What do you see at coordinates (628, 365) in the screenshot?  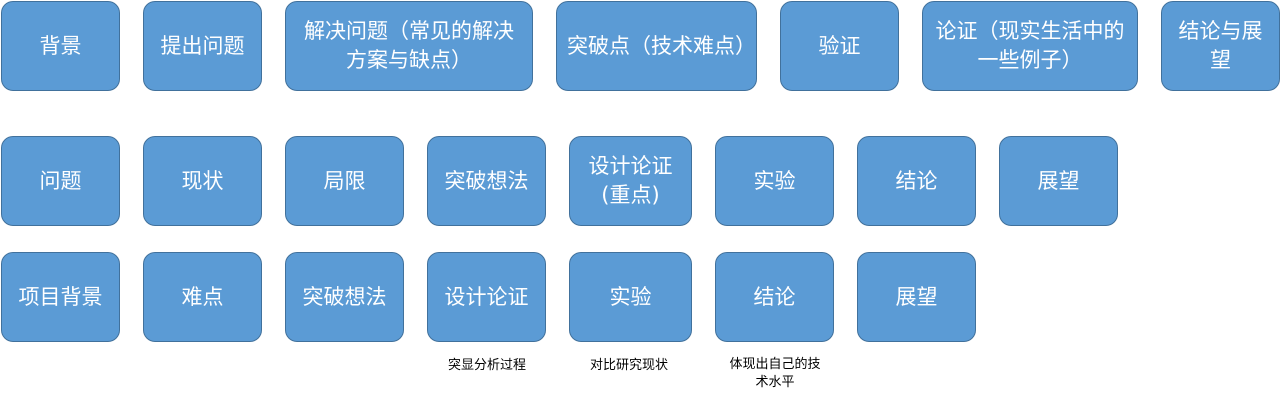 I see `note-compare-status: 对比研究现状` at bounding box center [628, 365].